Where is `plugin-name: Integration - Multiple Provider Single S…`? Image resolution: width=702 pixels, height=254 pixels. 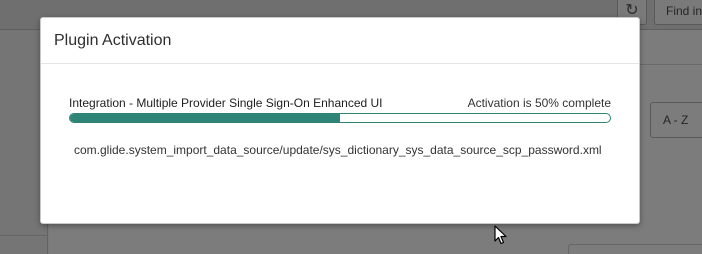
plugin-name: Integration - Multiple Provider Single S… is located at coordinates (226, 103).